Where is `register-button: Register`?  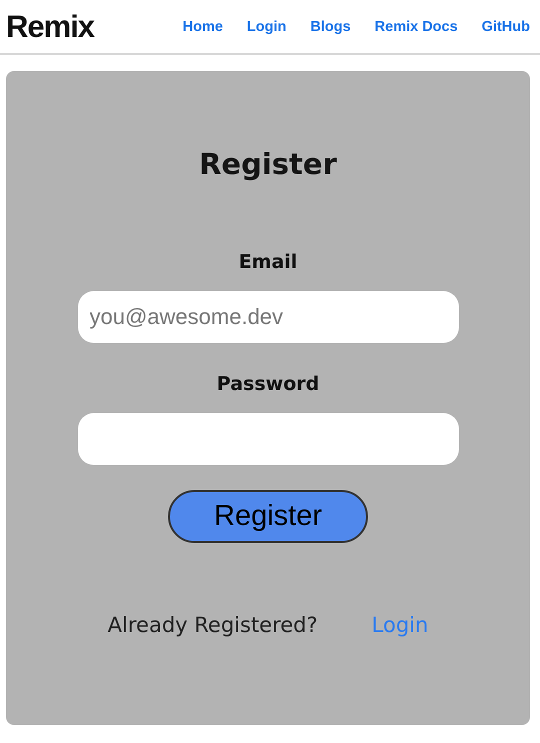
register-button: Register is located at coordinates (268, 516).